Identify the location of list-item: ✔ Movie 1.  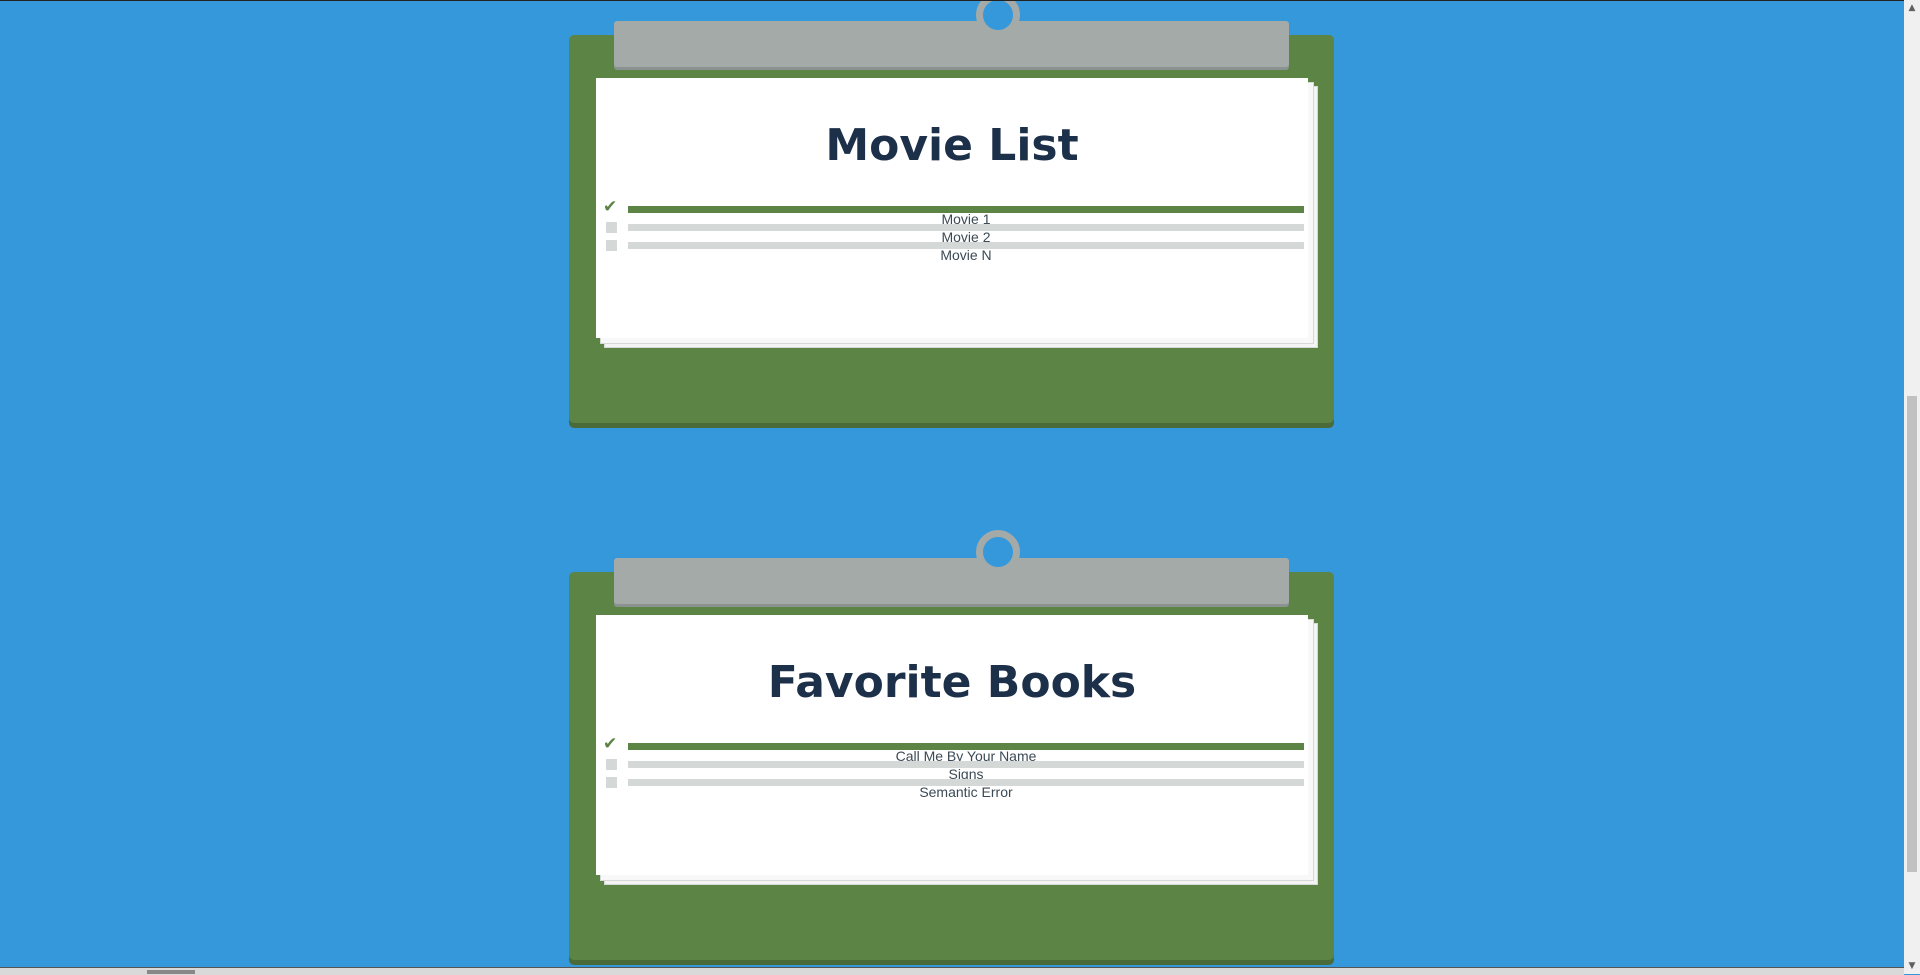
(956, 213).